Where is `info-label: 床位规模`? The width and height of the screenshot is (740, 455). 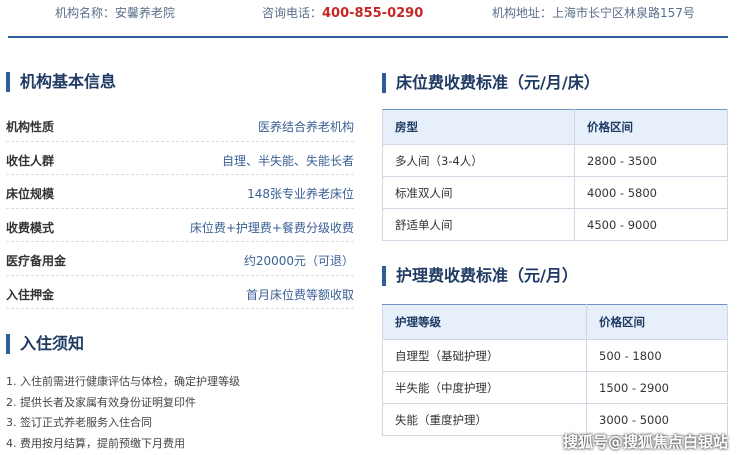 info-label: 床位规模 is located at coordinates (30, 194).